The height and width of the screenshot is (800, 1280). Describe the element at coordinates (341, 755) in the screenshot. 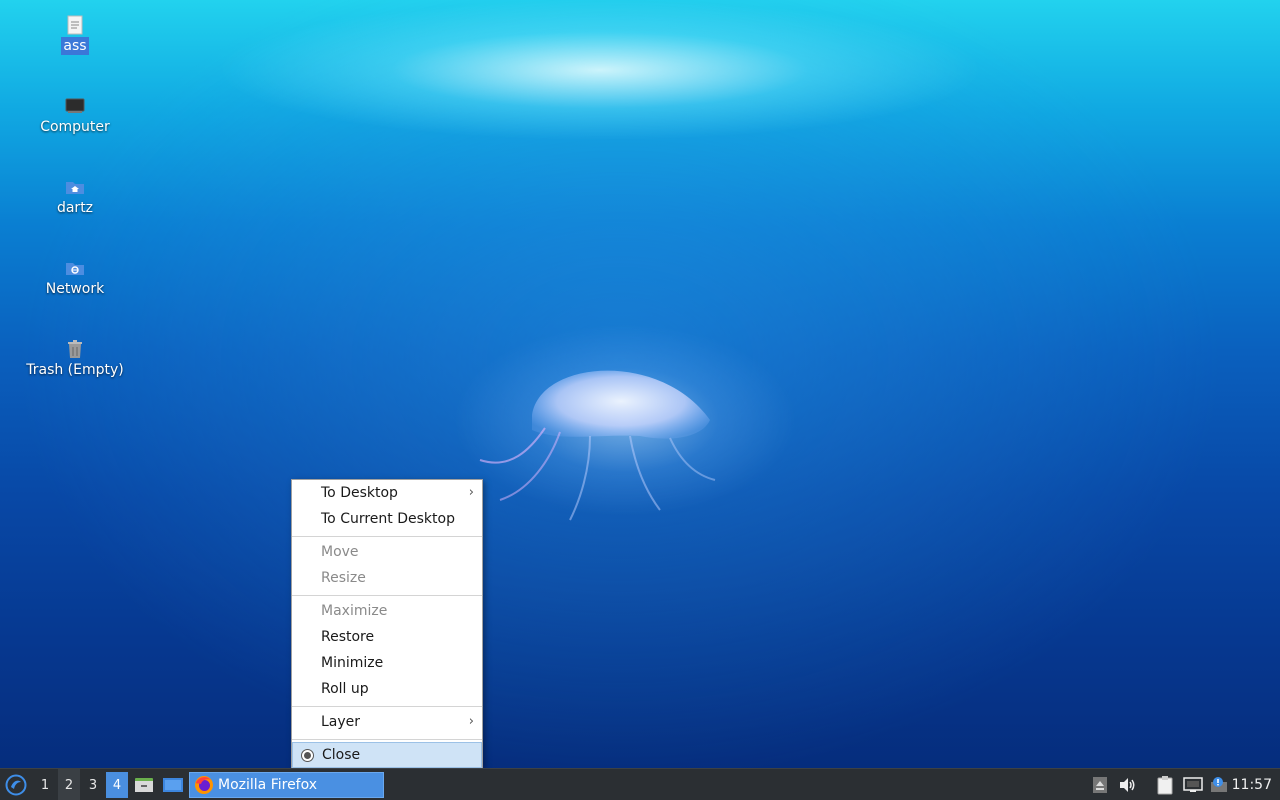

I see `menu-item-label: Close` at that location.